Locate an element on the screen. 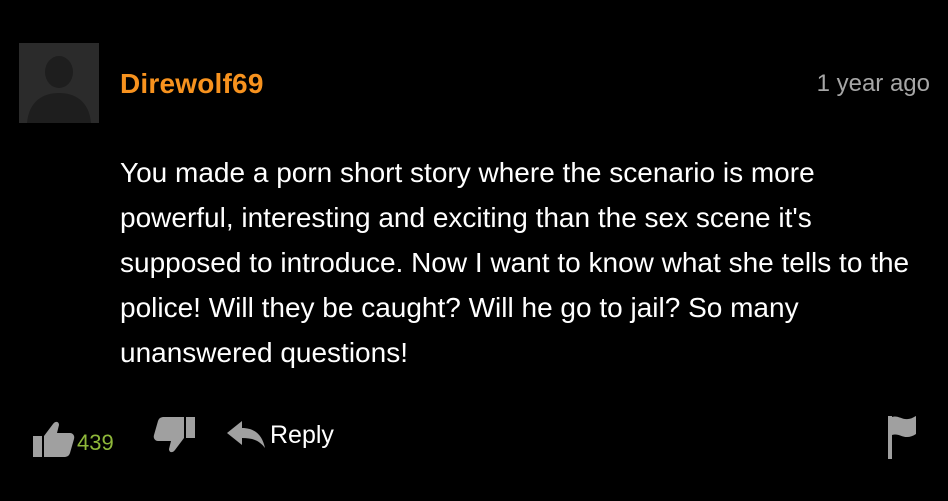 This screenshot has width=948, height=501. dislike-button is located at coordinates (174, 436).